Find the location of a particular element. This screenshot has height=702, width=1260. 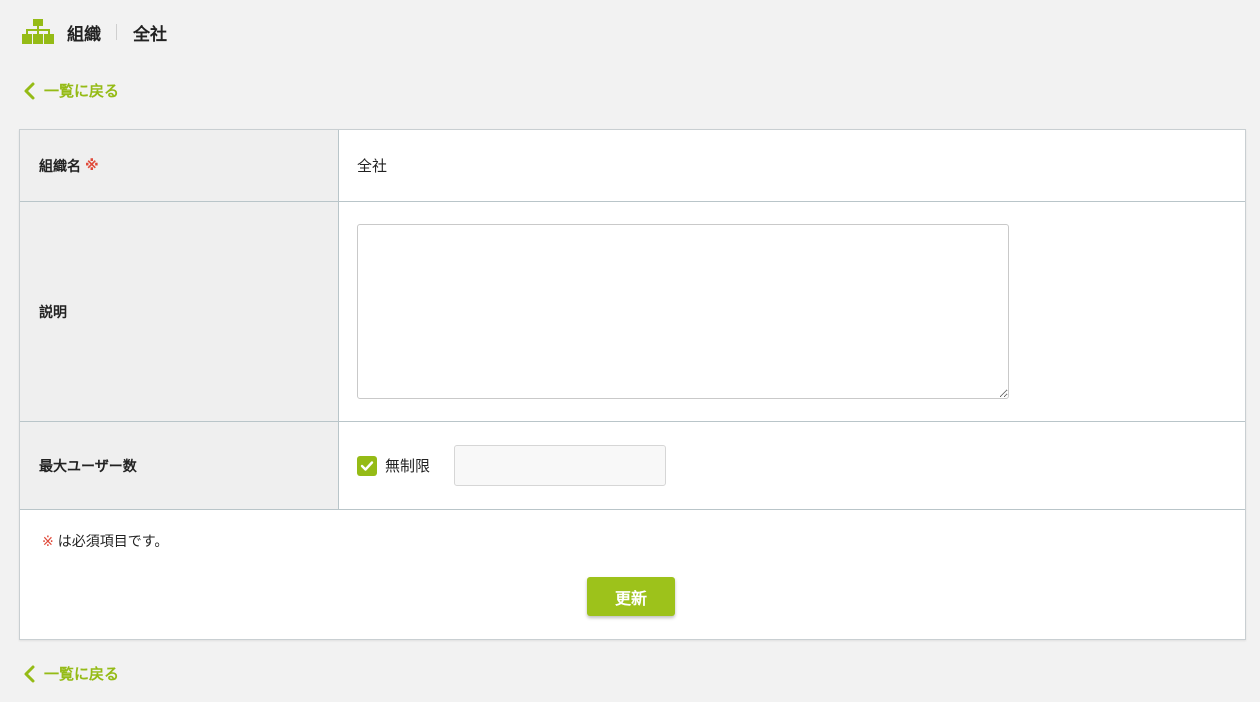

page-subtitle: 全社 is located at coordinates (150, 34).